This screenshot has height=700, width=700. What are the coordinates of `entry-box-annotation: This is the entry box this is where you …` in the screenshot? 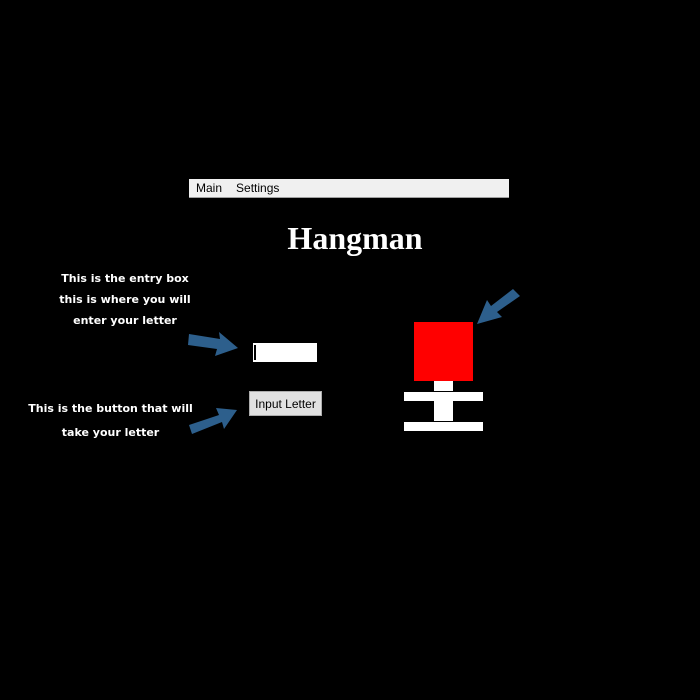 It's located at (125, 299).